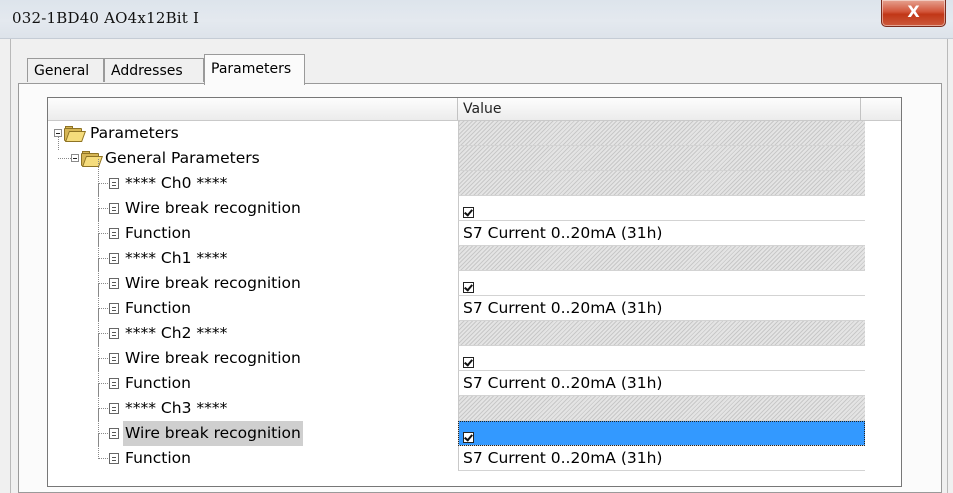  I want to click on param-label: **** Ch3 ****, so click(176, 408).